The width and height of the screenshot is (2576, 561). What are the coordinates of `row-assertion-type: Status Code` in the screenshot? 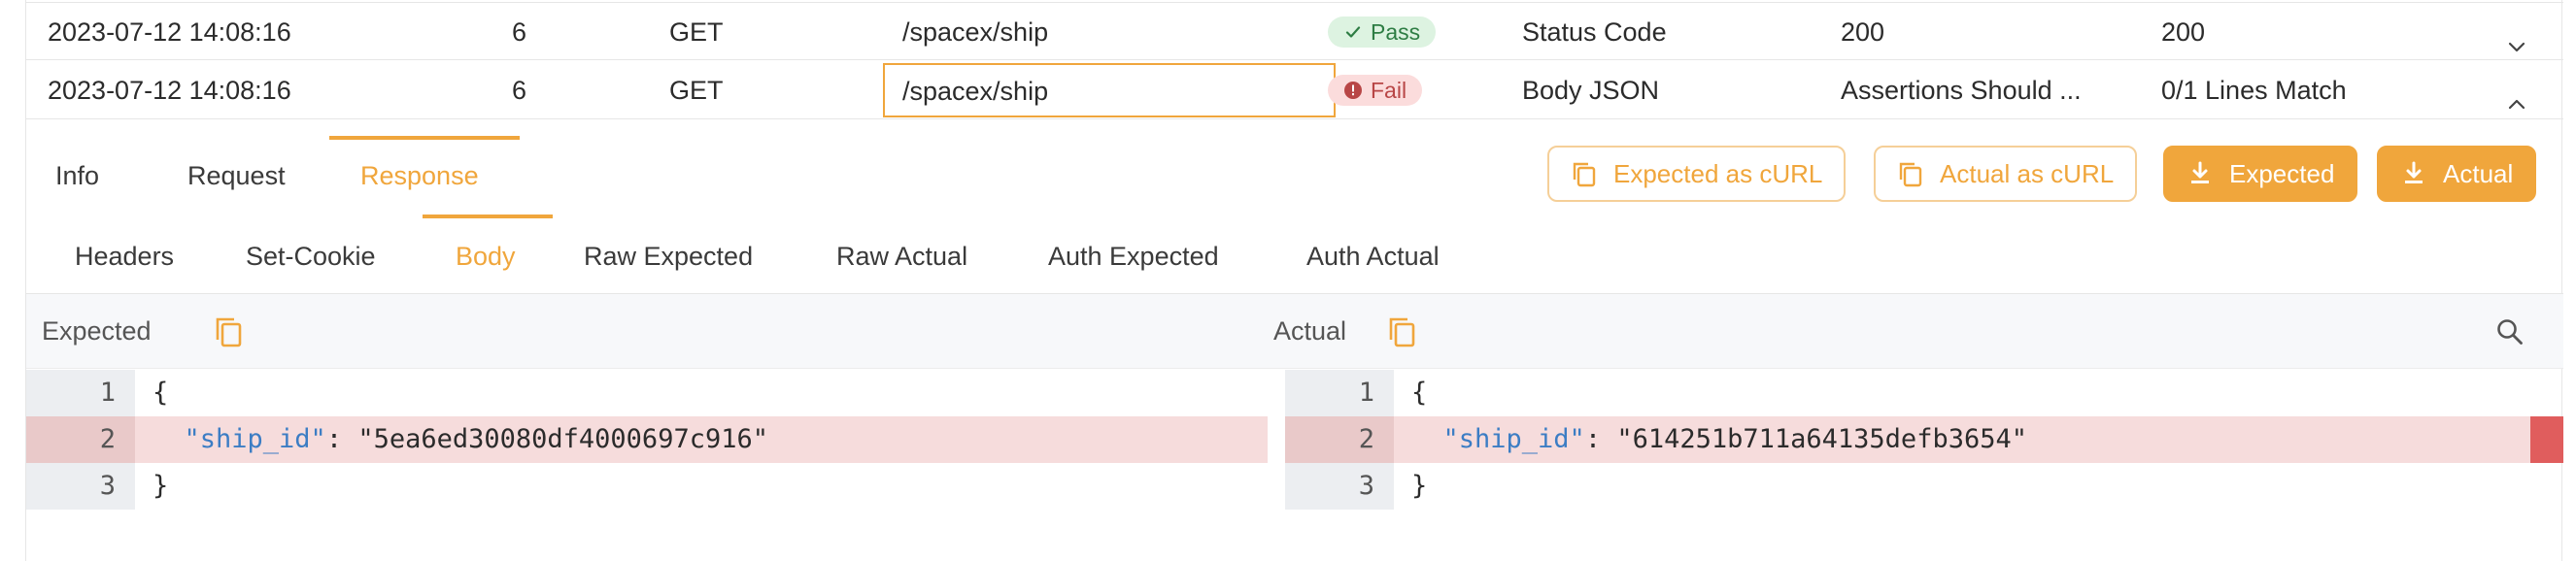 It's located at (1594, 32).